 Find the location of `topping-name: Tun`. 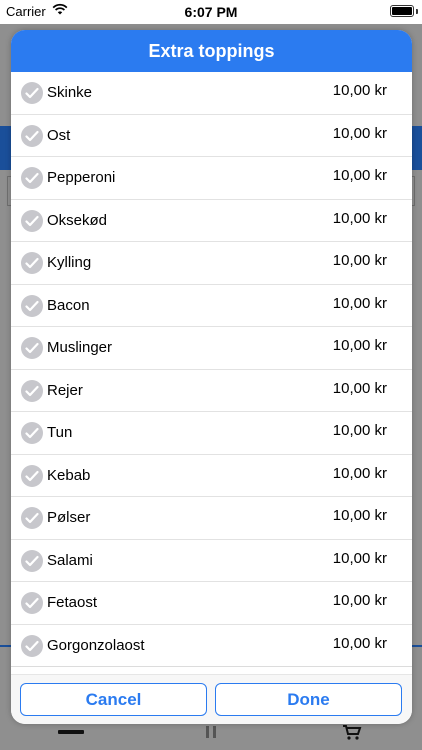

topping-name: Tun is located at coordinates (60, 432).